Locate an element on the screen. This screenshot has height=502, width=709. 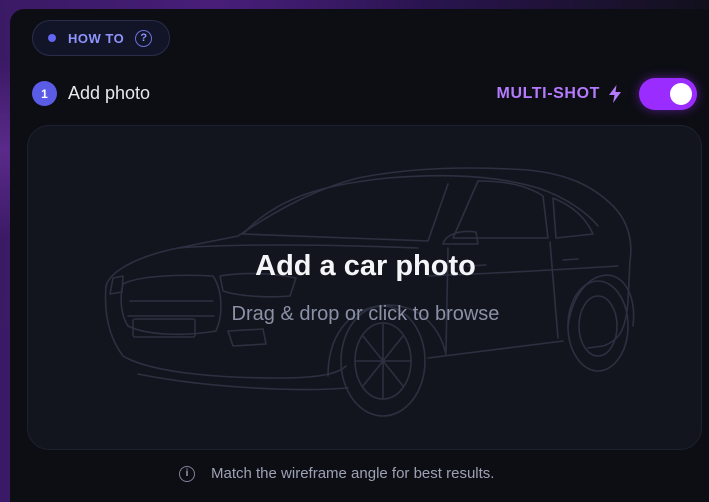
multi-shot-label: MULTI-SHOT is located at coordinates (548, 93).